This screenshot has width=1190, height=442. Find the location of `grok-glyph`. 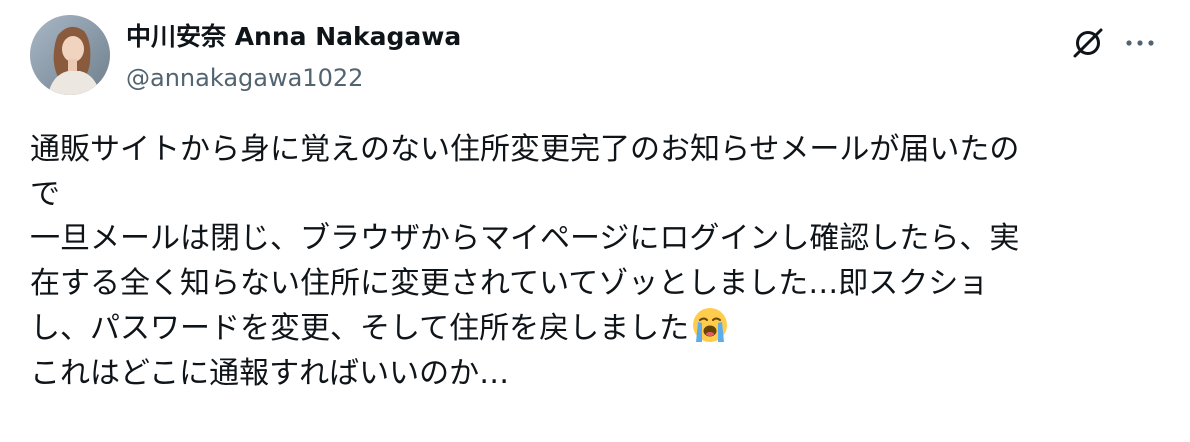

grok-glyph is located at coordinates (1088, 43).